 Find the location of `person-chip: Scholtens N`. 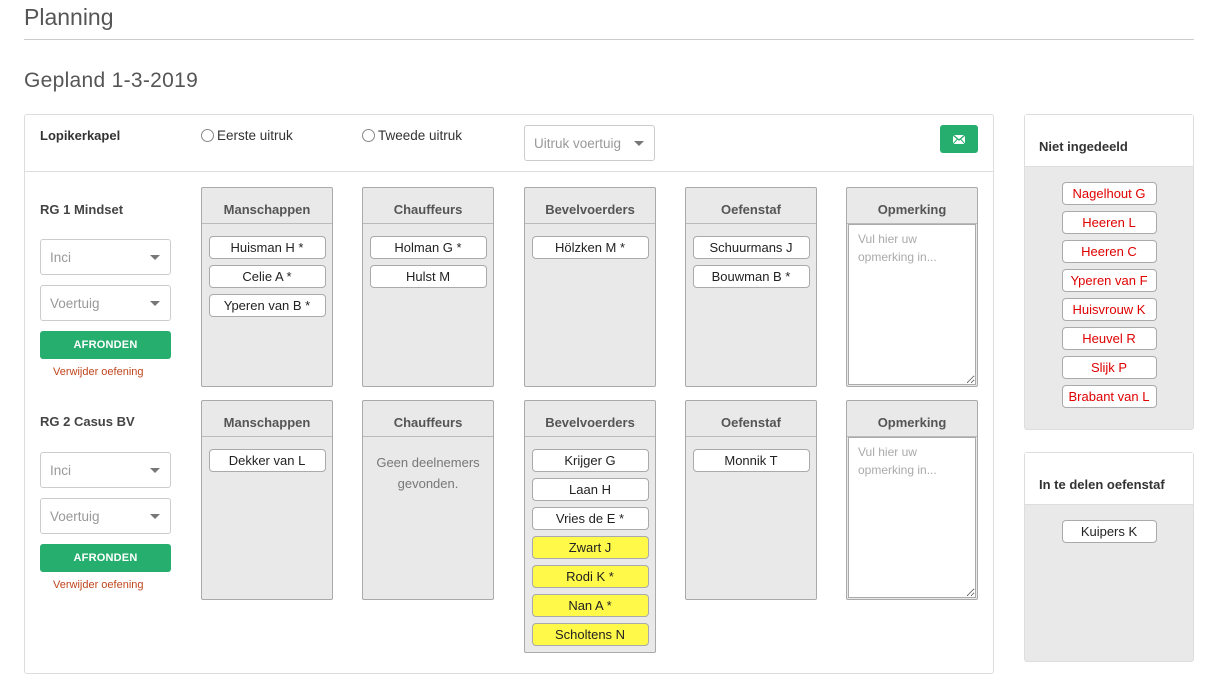

person-chip: Scholtens N is located at coordinates (590, 634).